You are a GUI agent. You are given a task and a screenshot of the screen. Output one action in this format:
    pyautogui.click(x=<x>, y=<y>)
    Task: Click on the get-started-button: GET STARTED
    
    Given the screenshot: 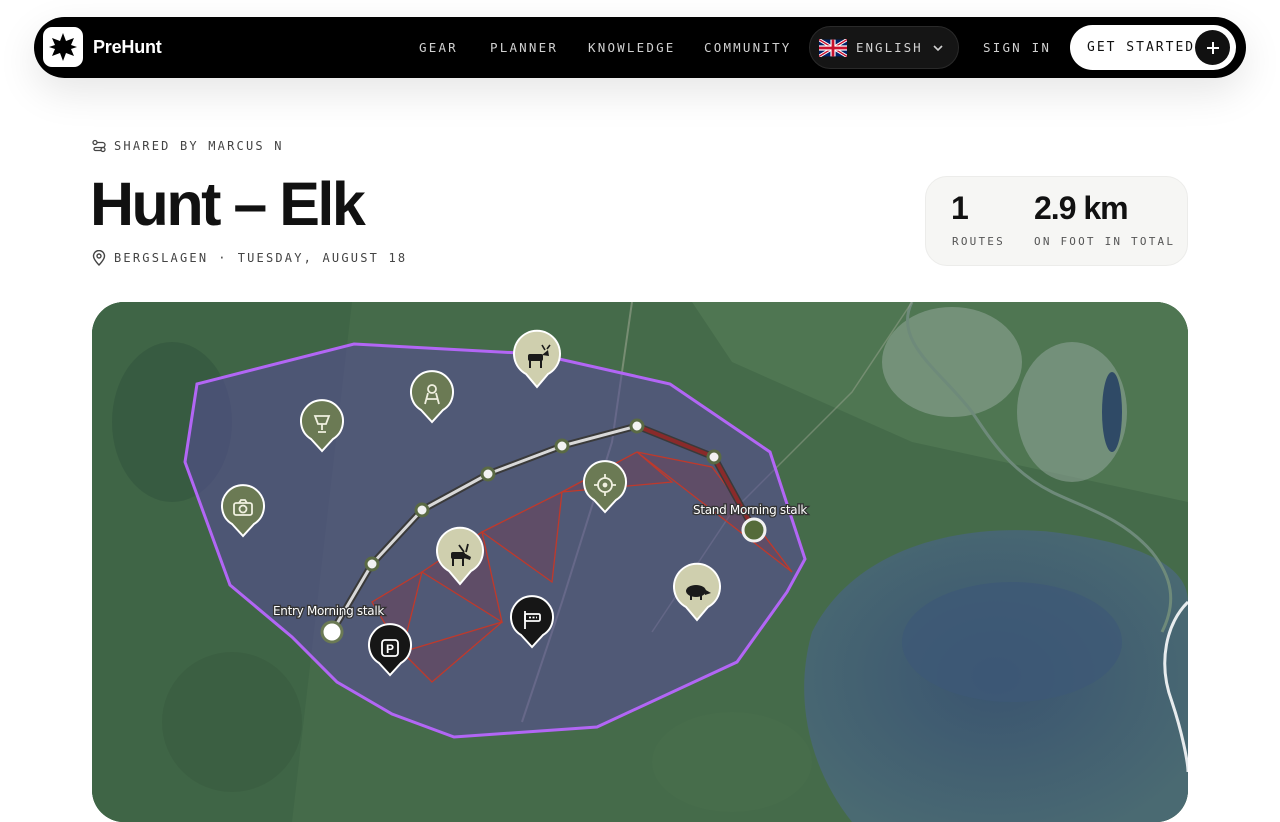 What is the action you would take?
    pyautogui.click(x=1153, y=47)
    